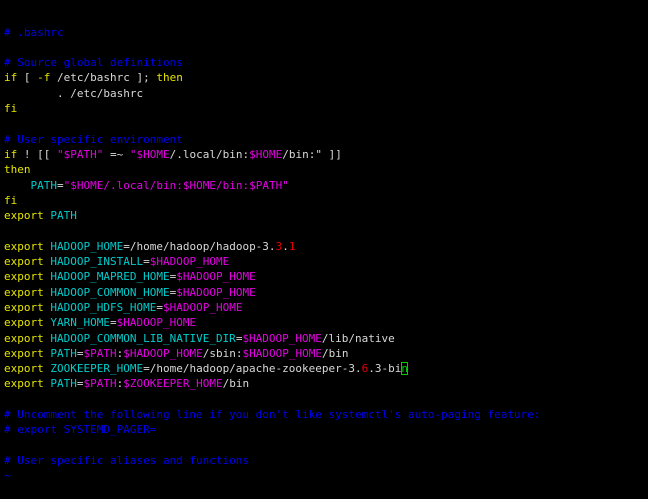  Describe the element at coordinates (269, 185) in the screenshot. I see `variable-text: $PATH"` at that location.